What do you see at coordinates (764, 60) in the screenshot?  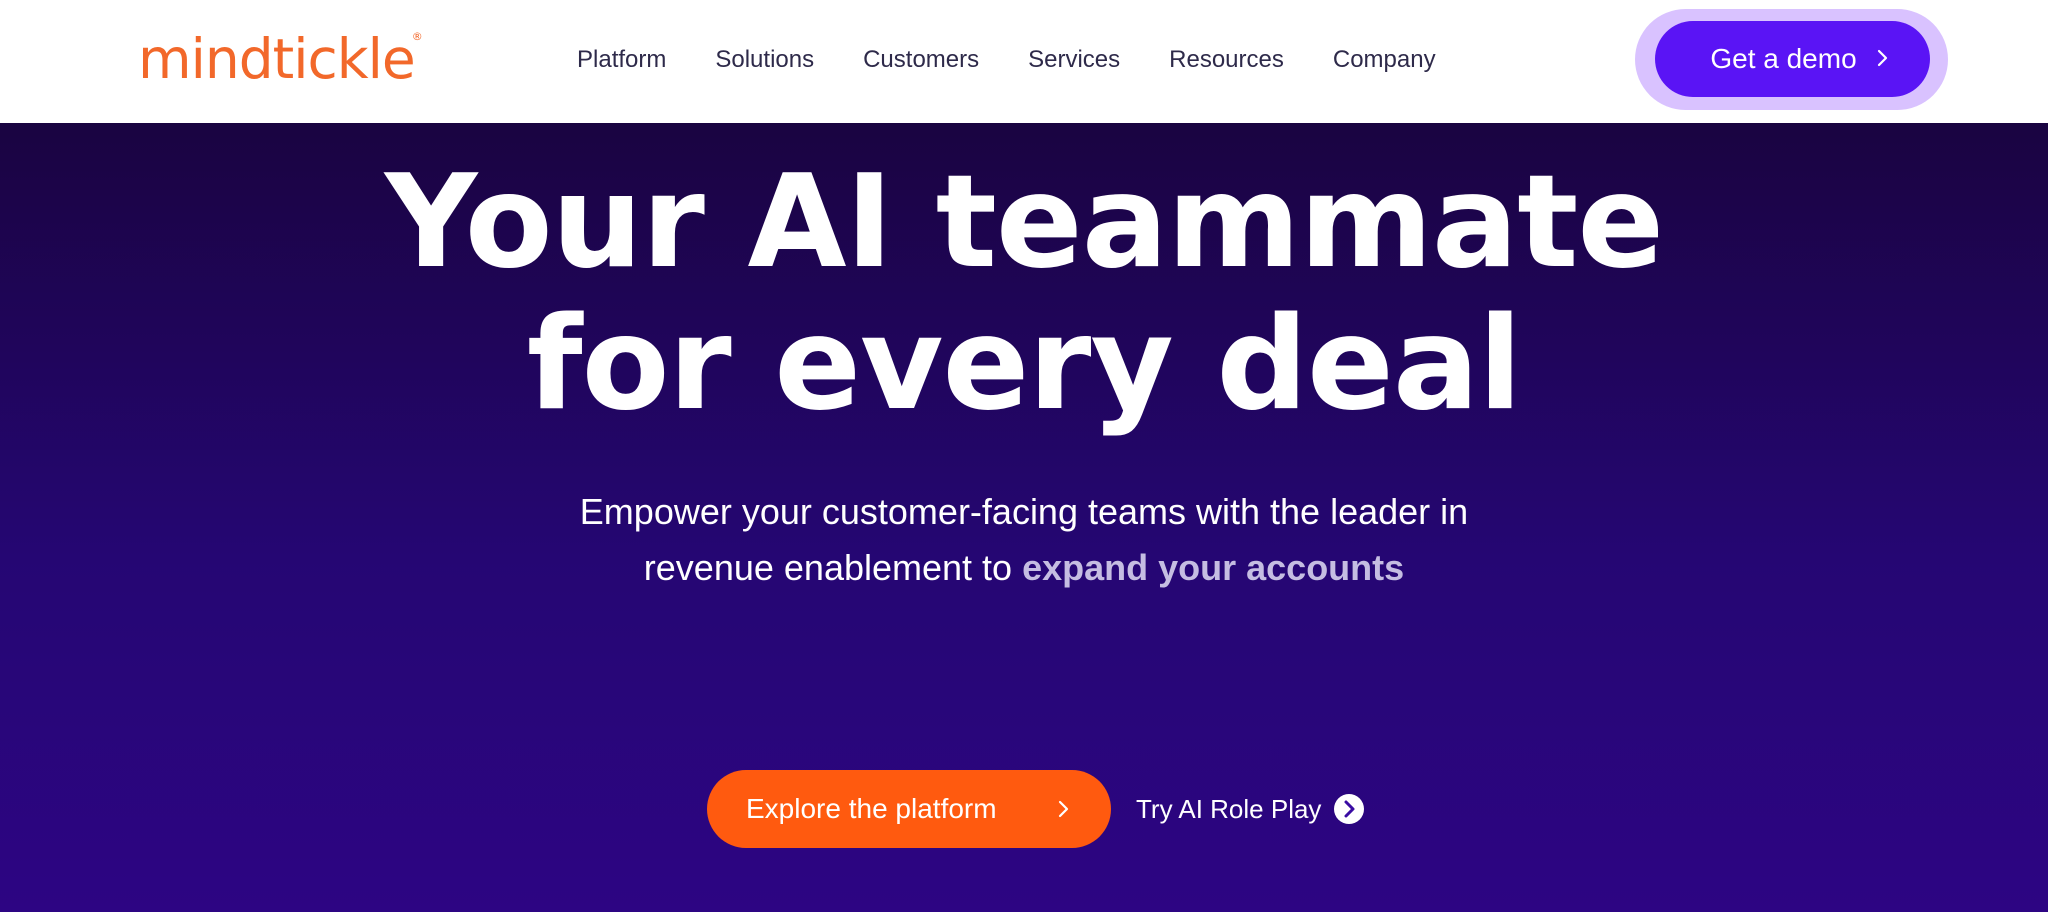 I see `nav-item-solutions: Solutions` at bounding box center [764, 60].